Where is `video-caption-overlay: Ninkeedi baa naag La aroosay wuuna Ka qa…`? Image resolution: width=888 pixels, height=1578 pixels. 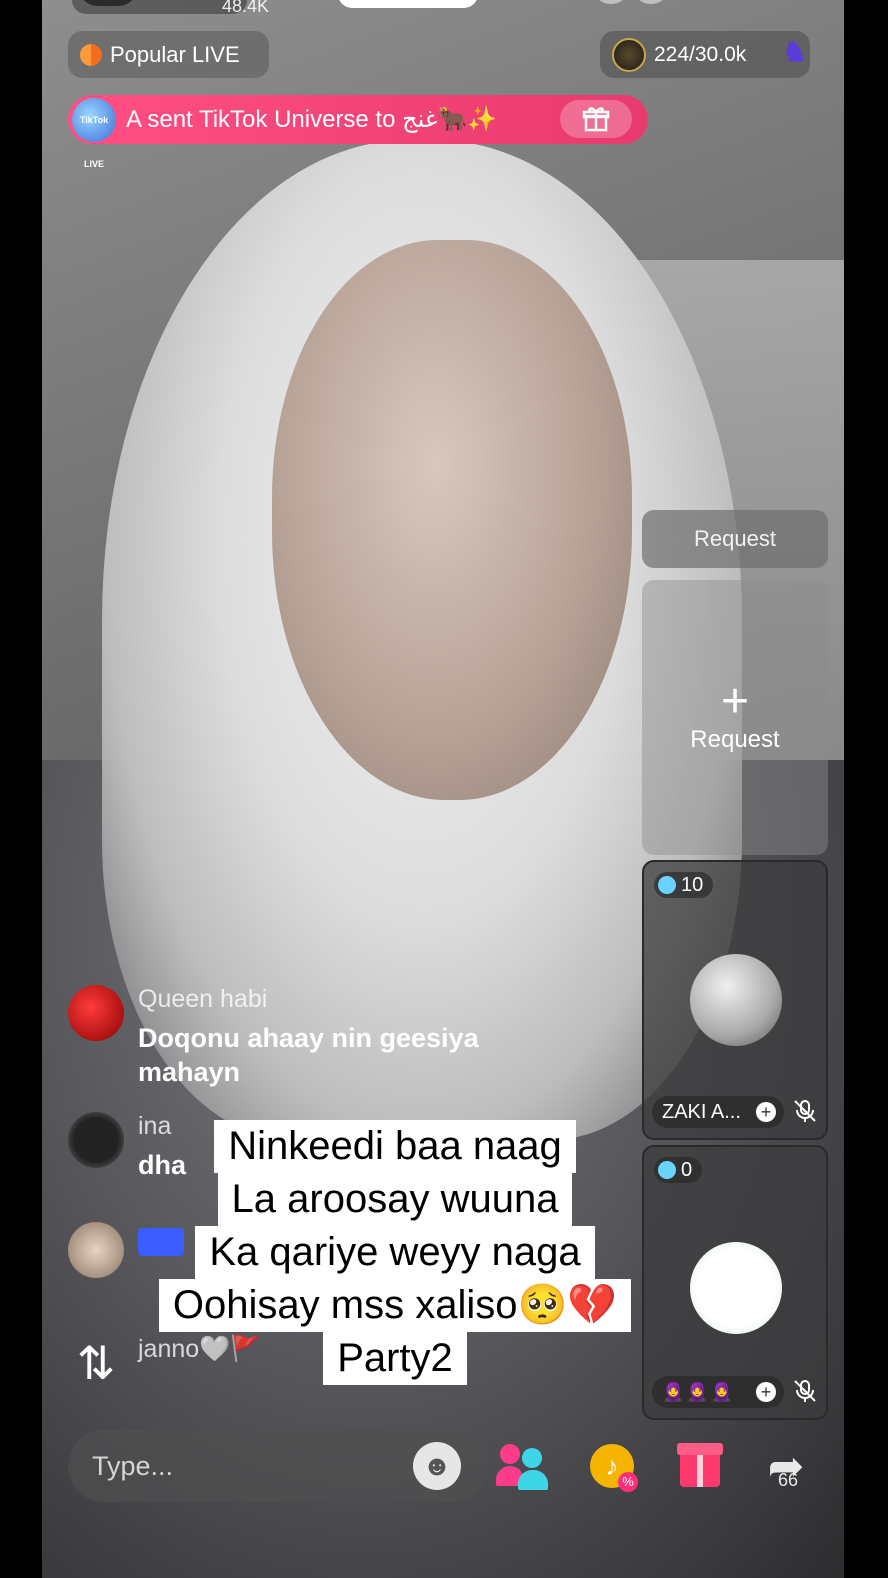
video-caption-overlay: Ninkeedi baa naag La aroosay wuuna Ka qa… is located at coordinates (395, 1252).